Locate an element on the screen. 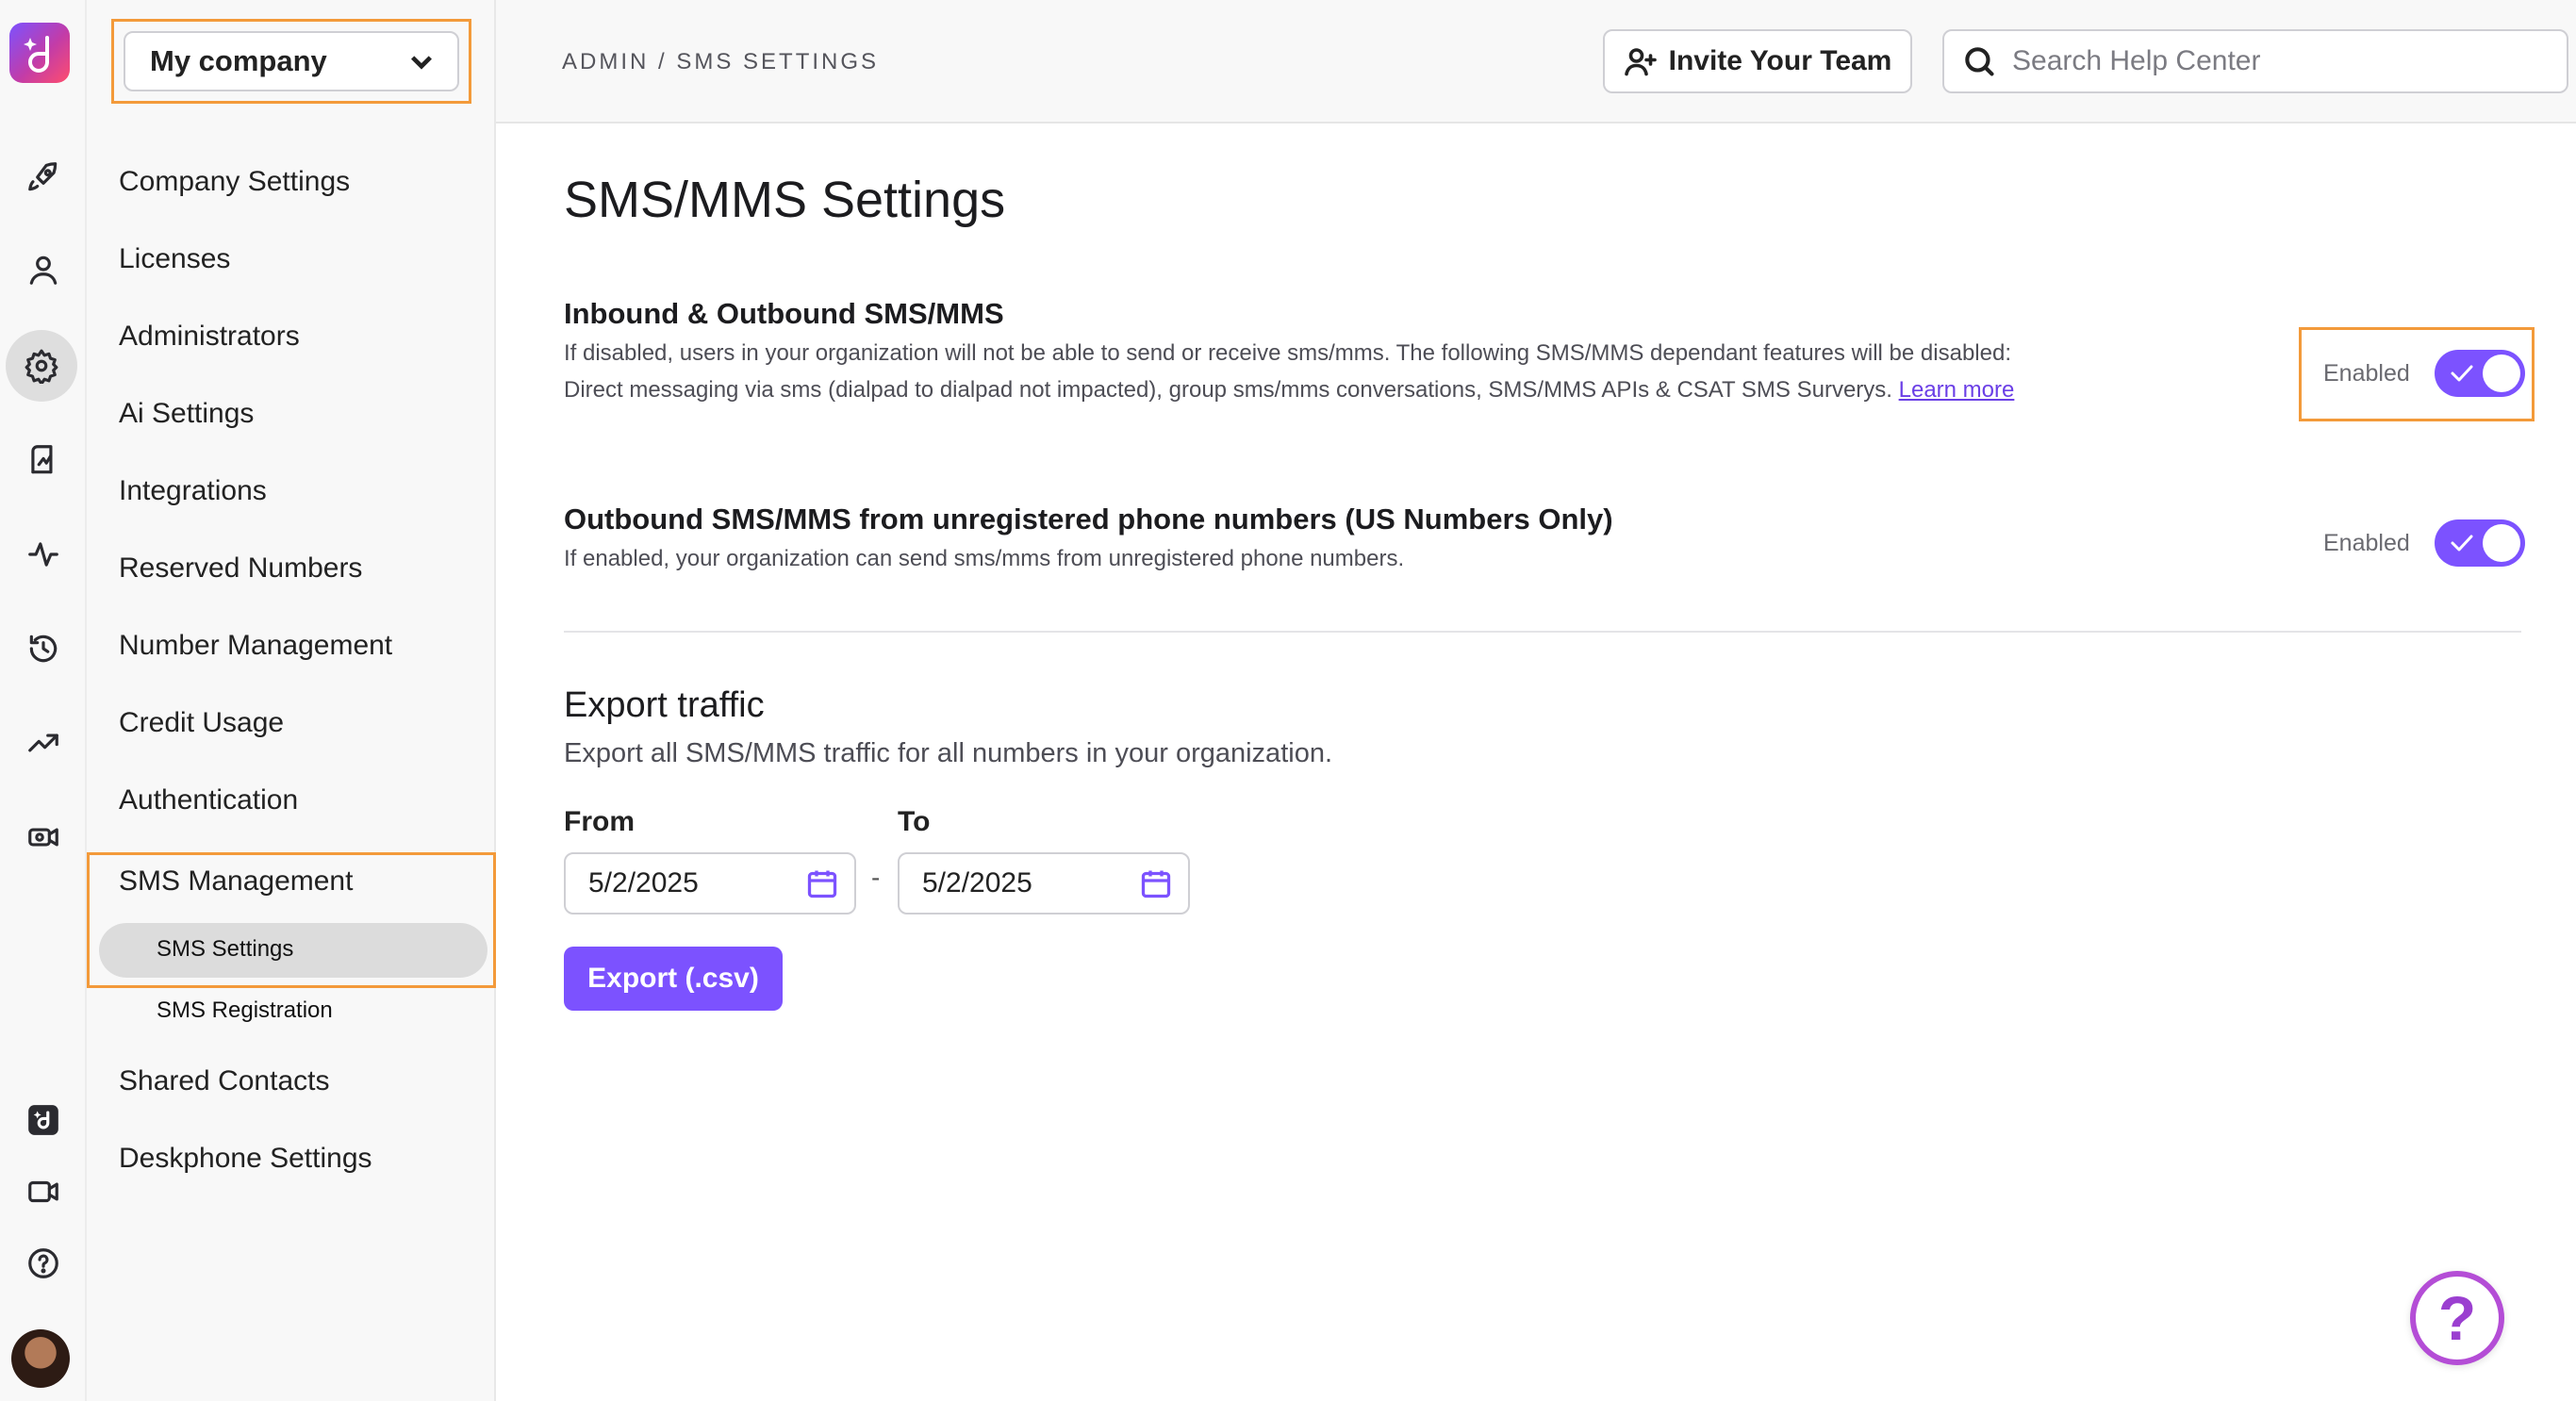  user-icon is located at coordinates (43, 269).